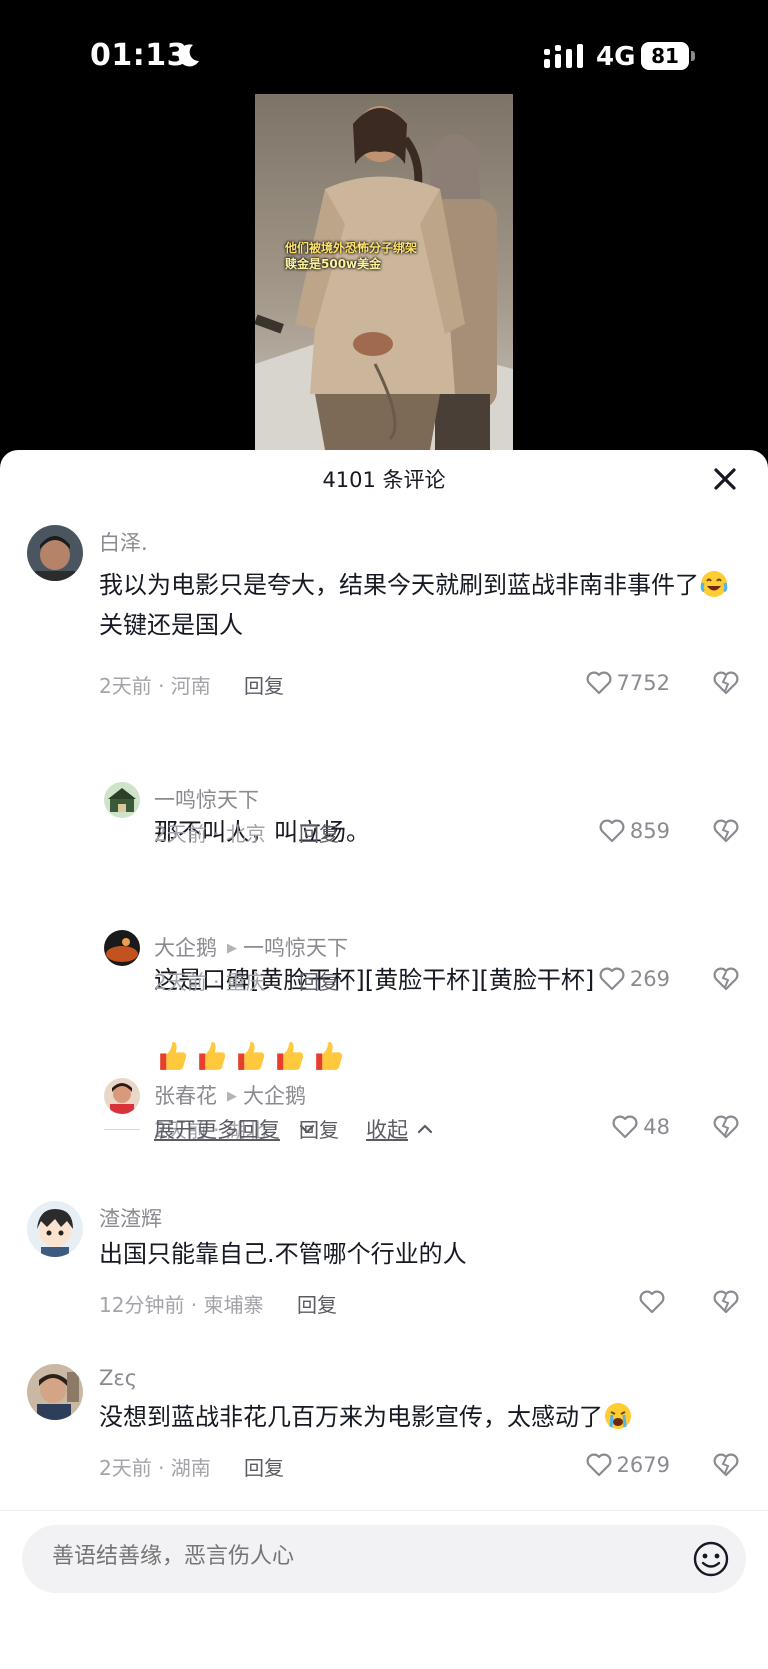 The height and width of the screenshot is (1669, 768). What do you see at coordinates (616, 57) in the screenshot?
I see `network-type: 4G` at bounding box center [616, 57].